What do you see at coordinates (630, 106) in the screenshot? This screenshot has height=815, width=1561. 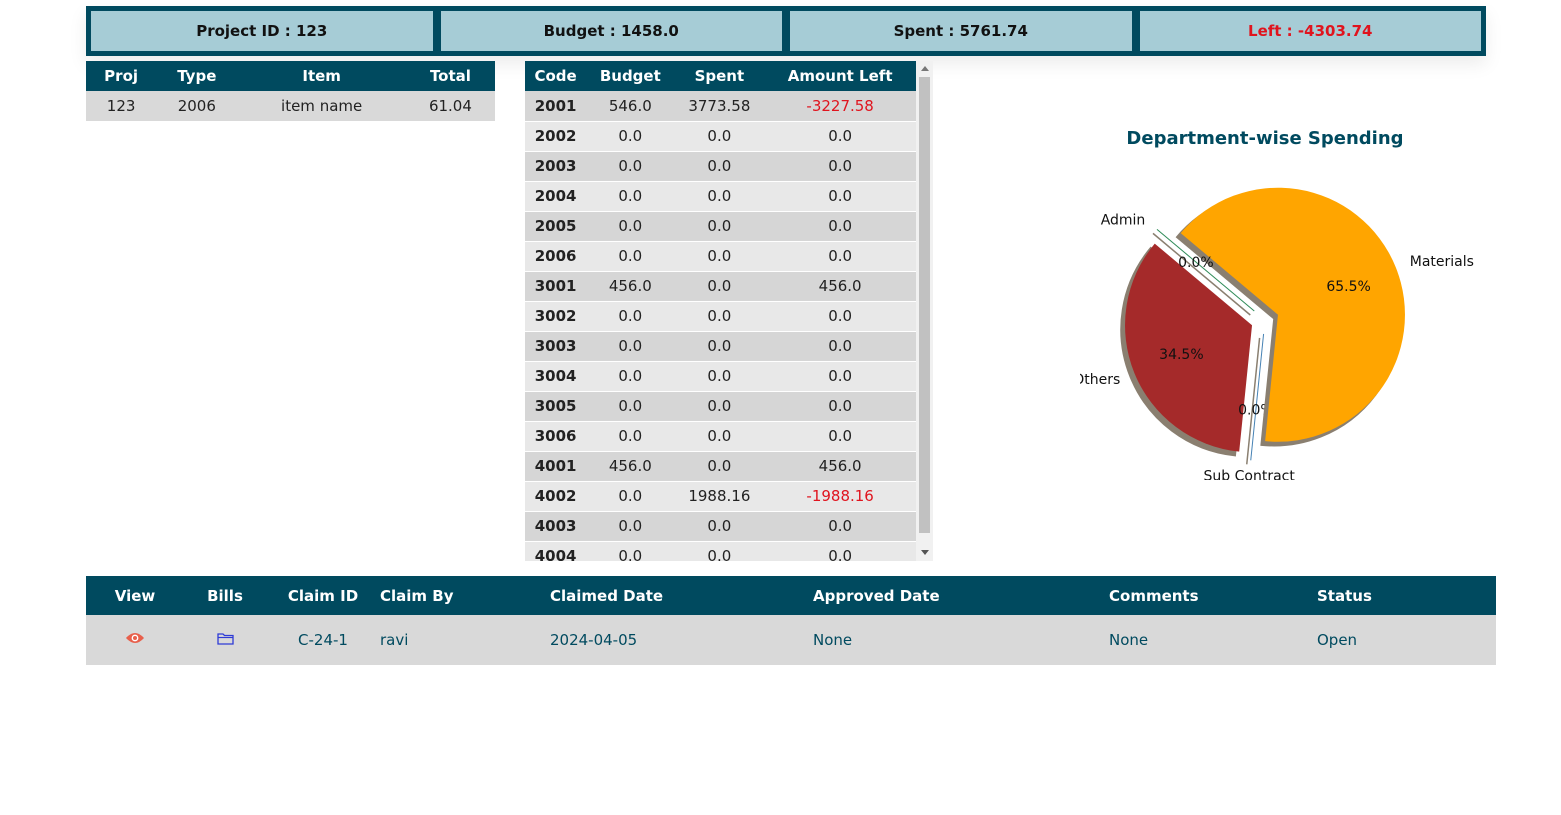 I see `budget-cell: 546.0` at bounding box center [630, 106].